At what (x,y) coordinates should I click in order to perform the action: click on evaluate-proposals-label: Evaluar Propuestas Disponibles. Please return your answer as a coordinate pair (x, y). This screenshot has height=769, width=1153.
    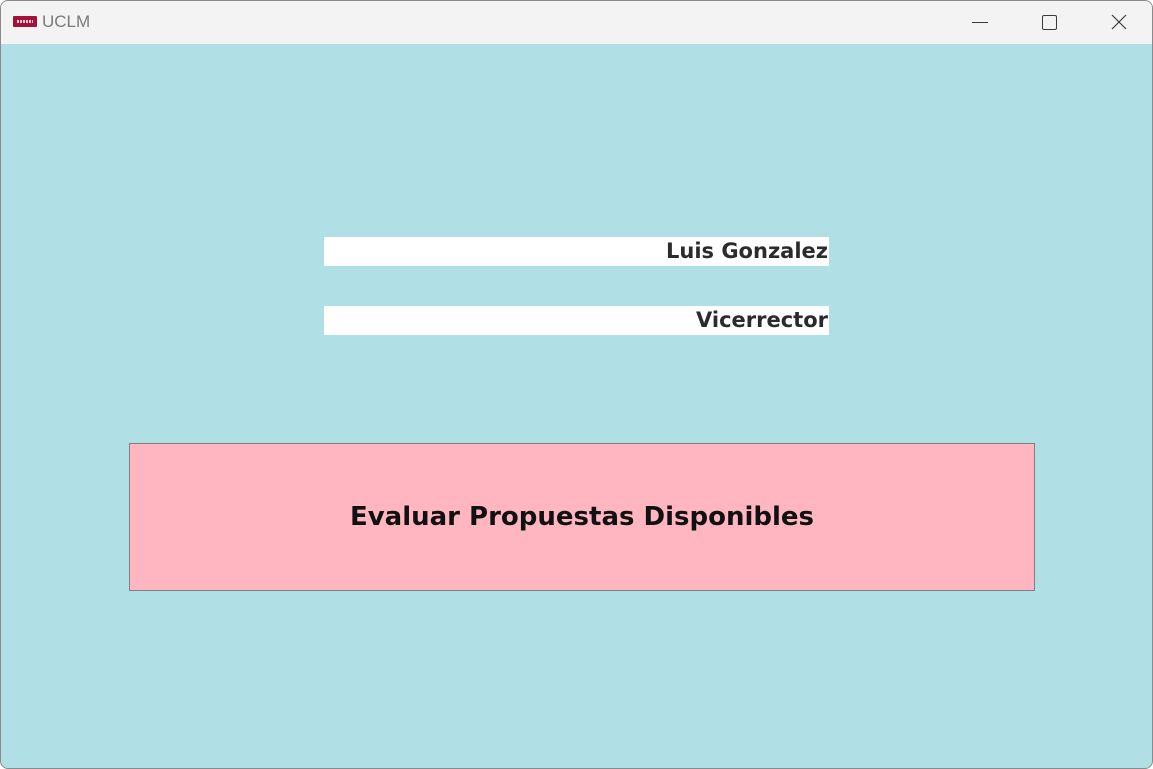
    Looking at the image, I should click on (582, 517).